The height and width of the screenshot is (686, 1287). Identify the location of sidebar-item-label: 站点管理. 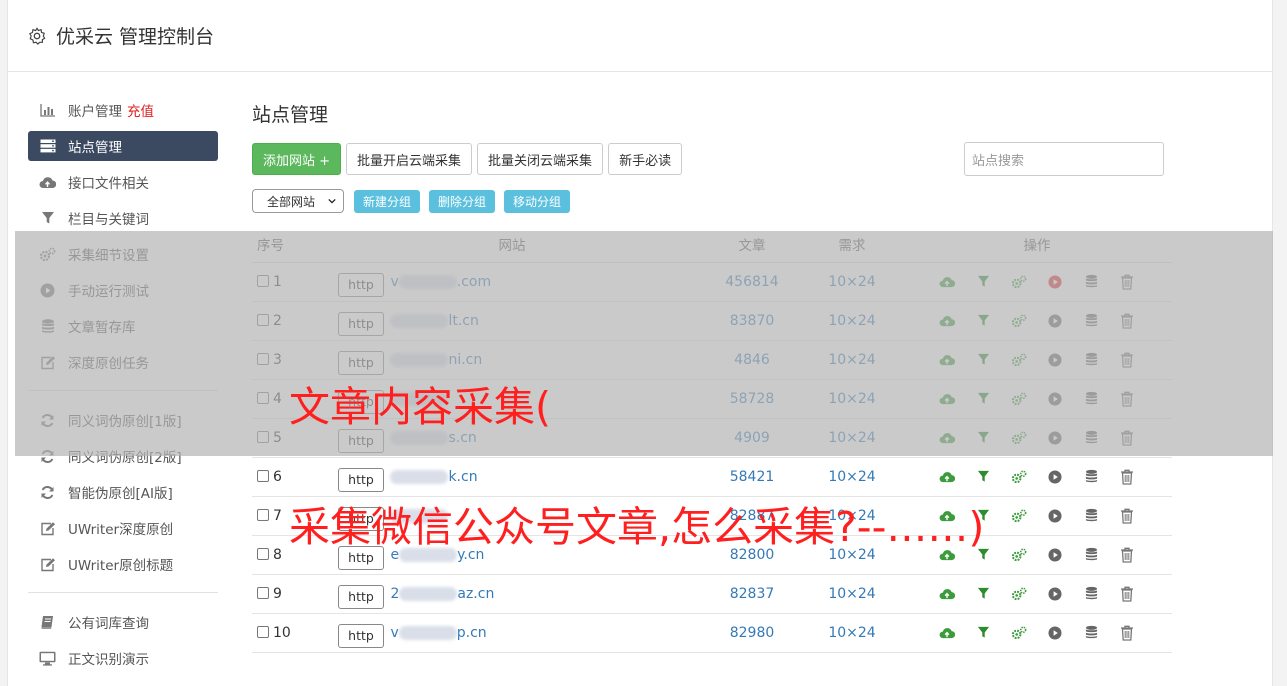
(95, 148).